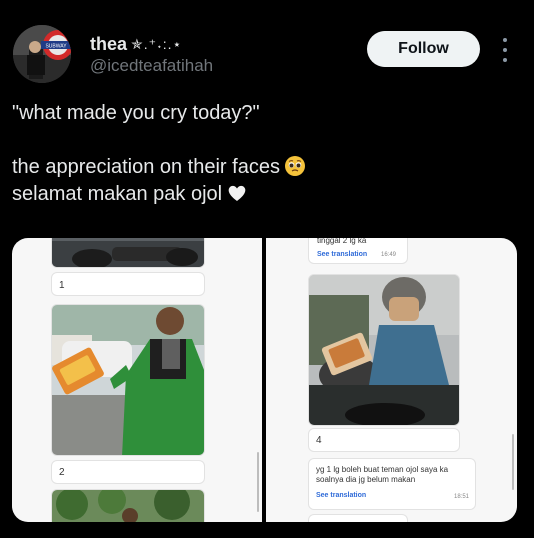 Image resolution: width=534 pixels, height=538 pixels. Describe the element at coordinates (267, 140) in the screenshot. I see `tweet-blank-line` at that location.